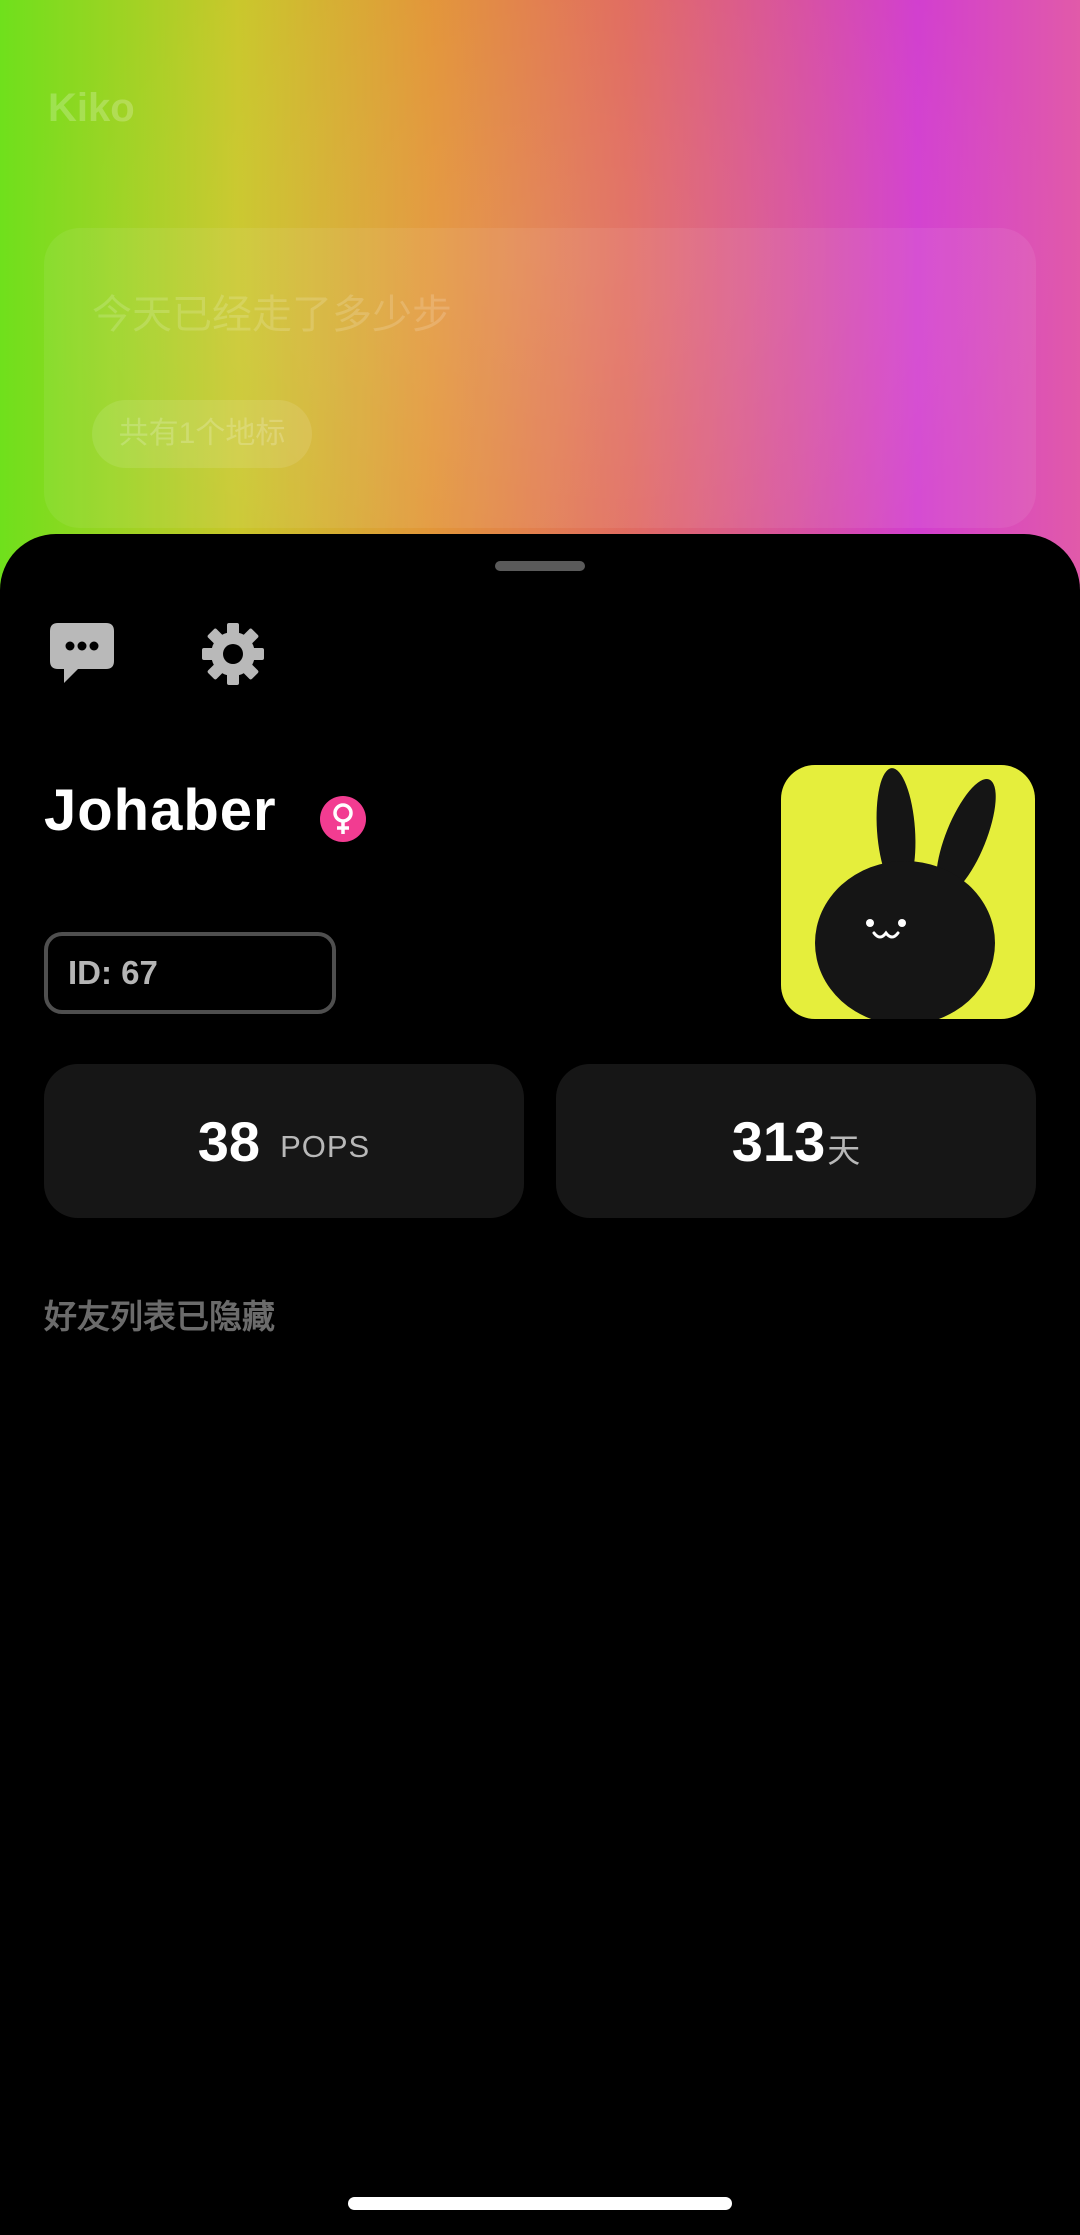 The height and width of the screenshot is (2235, 1080). I want to click on background-card-chip: 共有1个地标, so click(202, 434).